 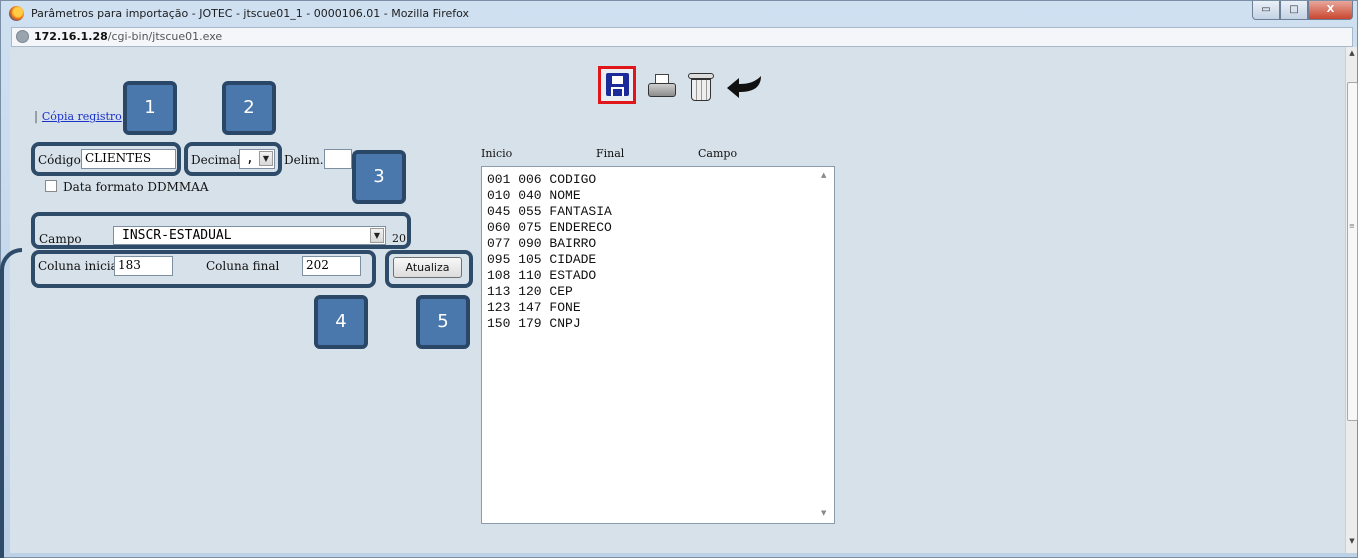 I want to click on list-item: 010 040 NOME, so click(x=549, y=196).